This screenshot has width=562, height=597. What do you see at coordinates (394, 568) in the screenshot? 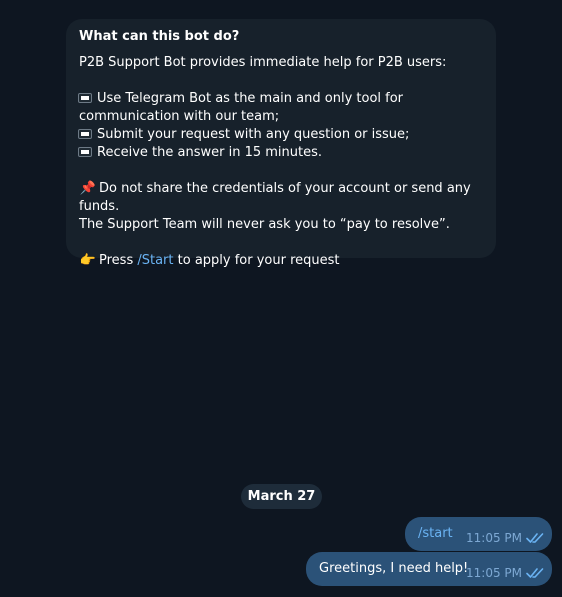
I see `message-text: Greetings, I need help!` at bounding box center [394, 568].